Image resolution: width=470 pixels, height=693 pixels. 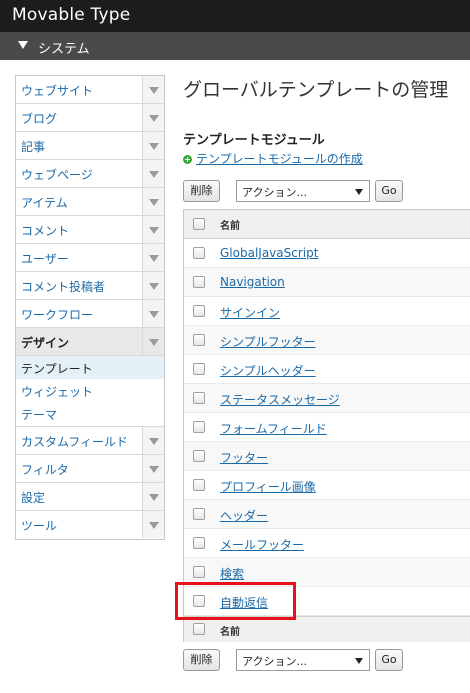 What do you see at coordinates (327, 311) in the screenshot?
I see `table-row: サインイン` at bounding box center [327, 311].